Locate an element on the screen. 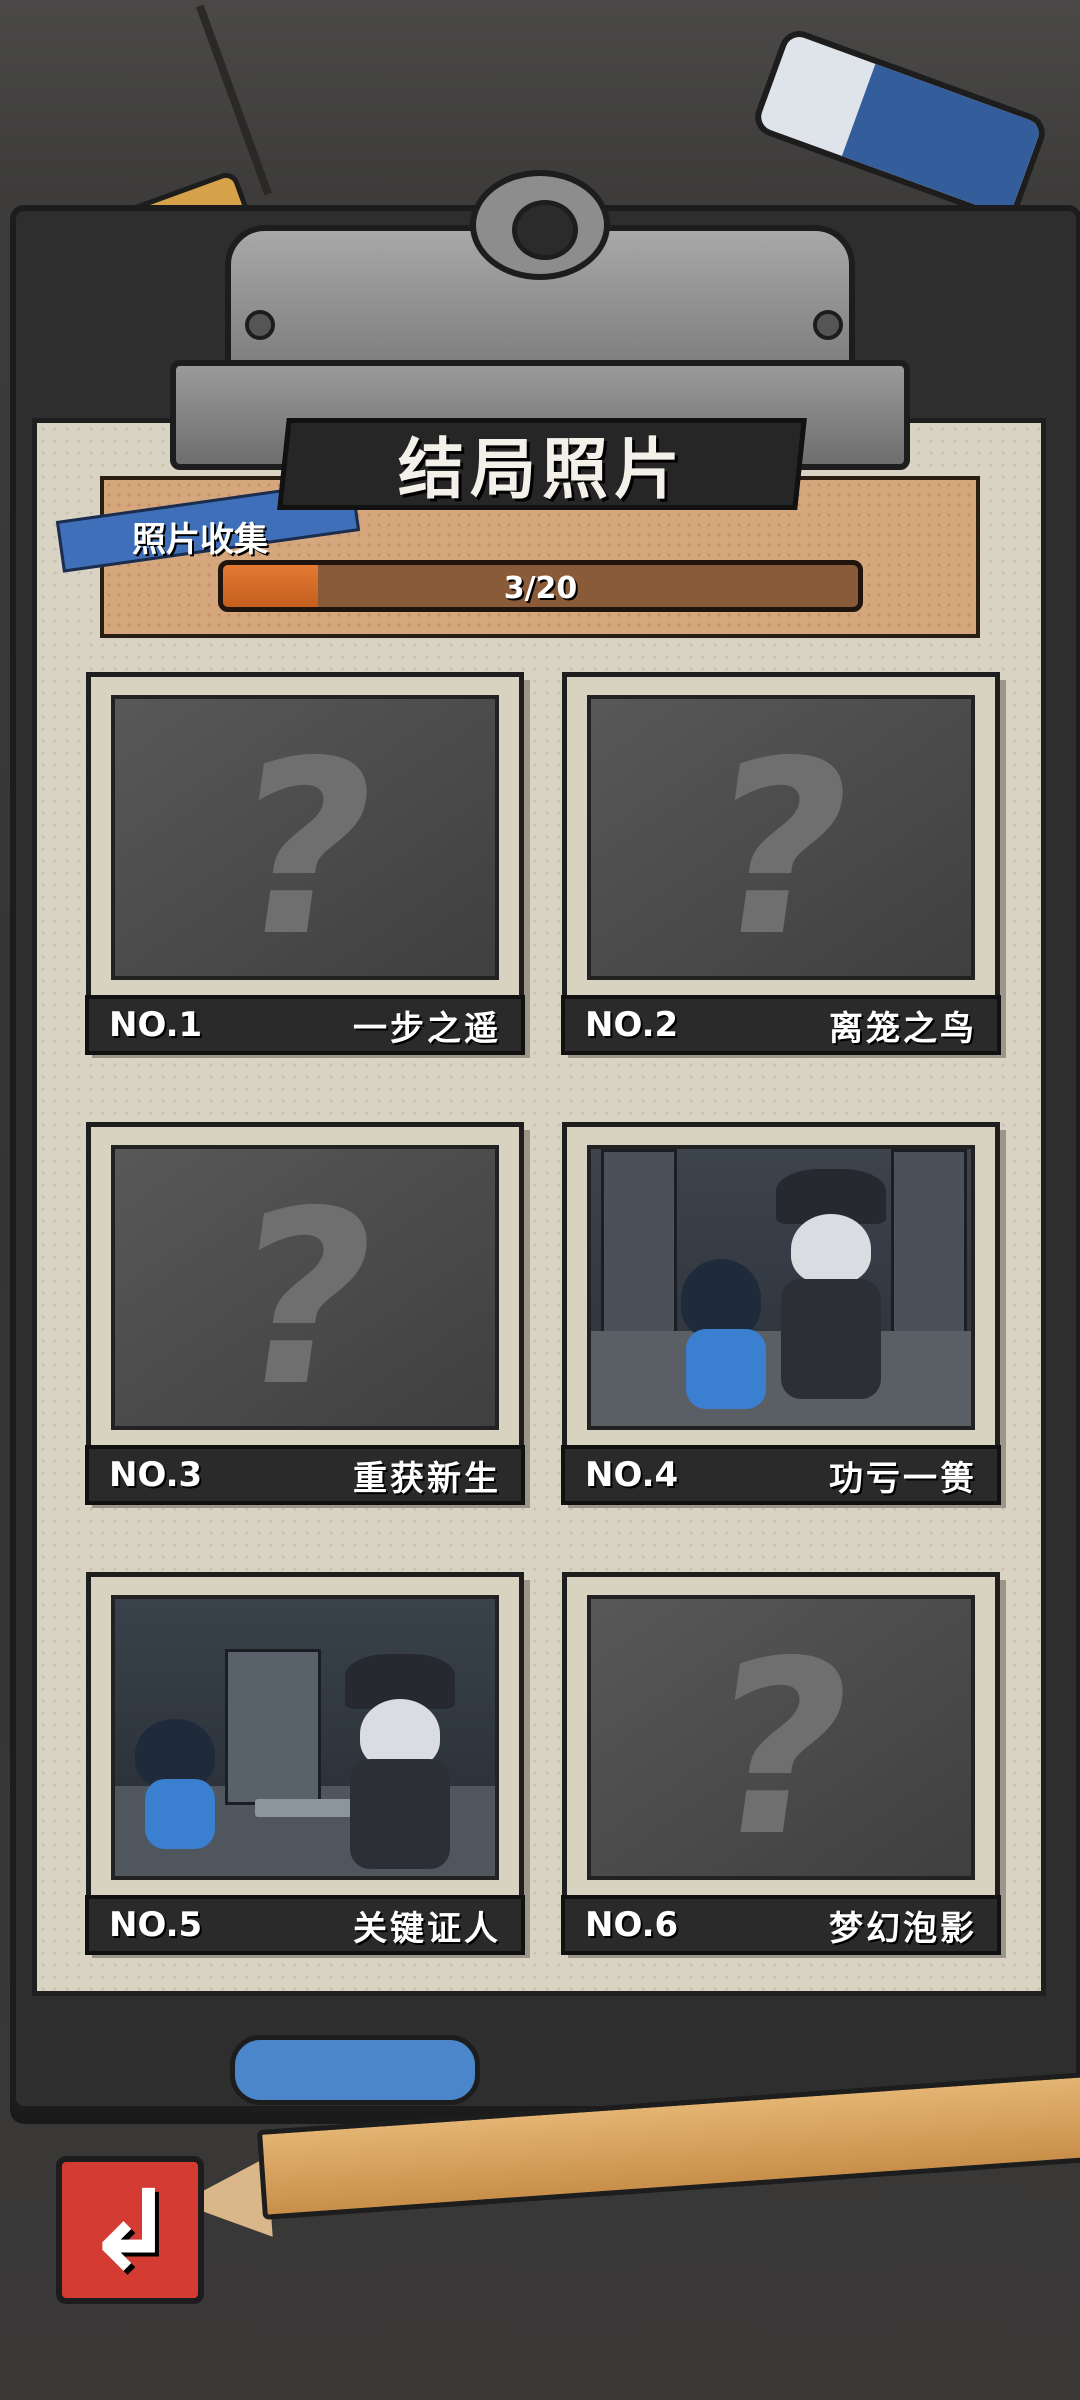 Image resolution: width=1080 pixels, height=2400 pixels. back-button: ↲ is located at coordinates (130, 2230).